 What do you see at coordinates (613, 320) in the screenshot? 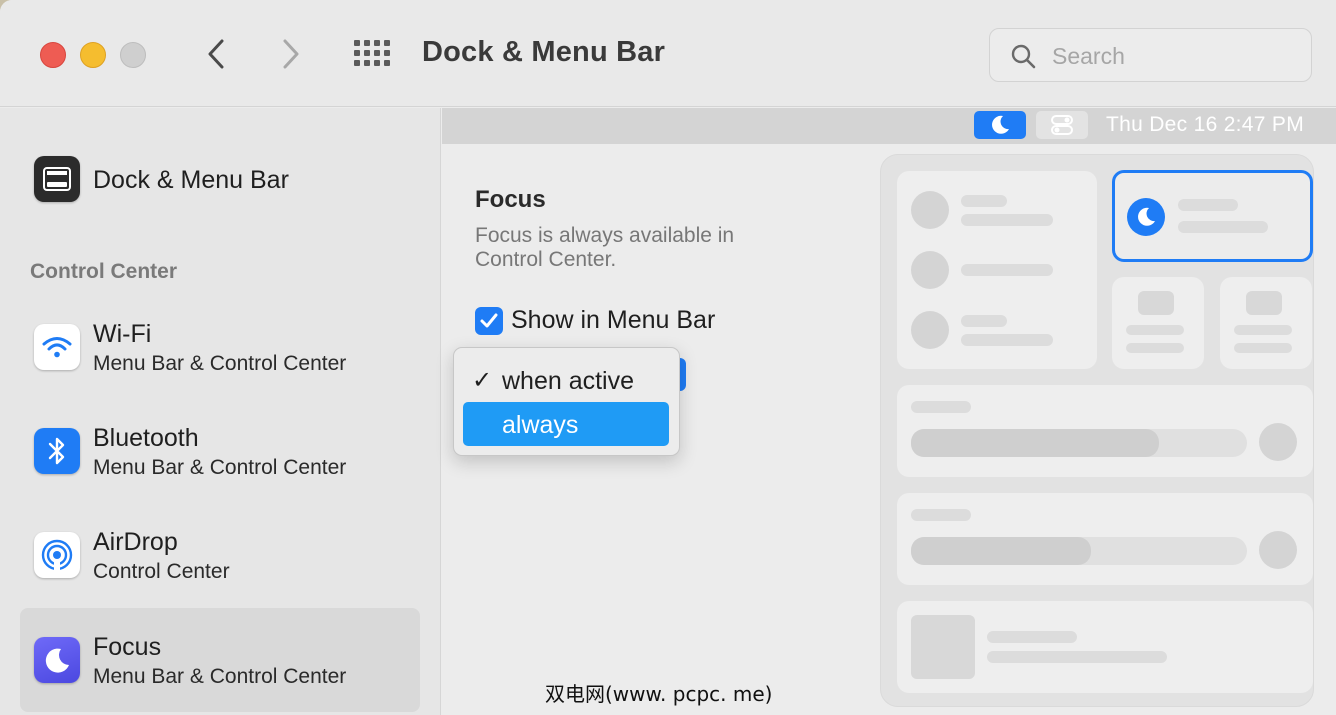
I see `show-in-menu-bar-label: Show in Menu Bar` at bounding box center [613, 320].